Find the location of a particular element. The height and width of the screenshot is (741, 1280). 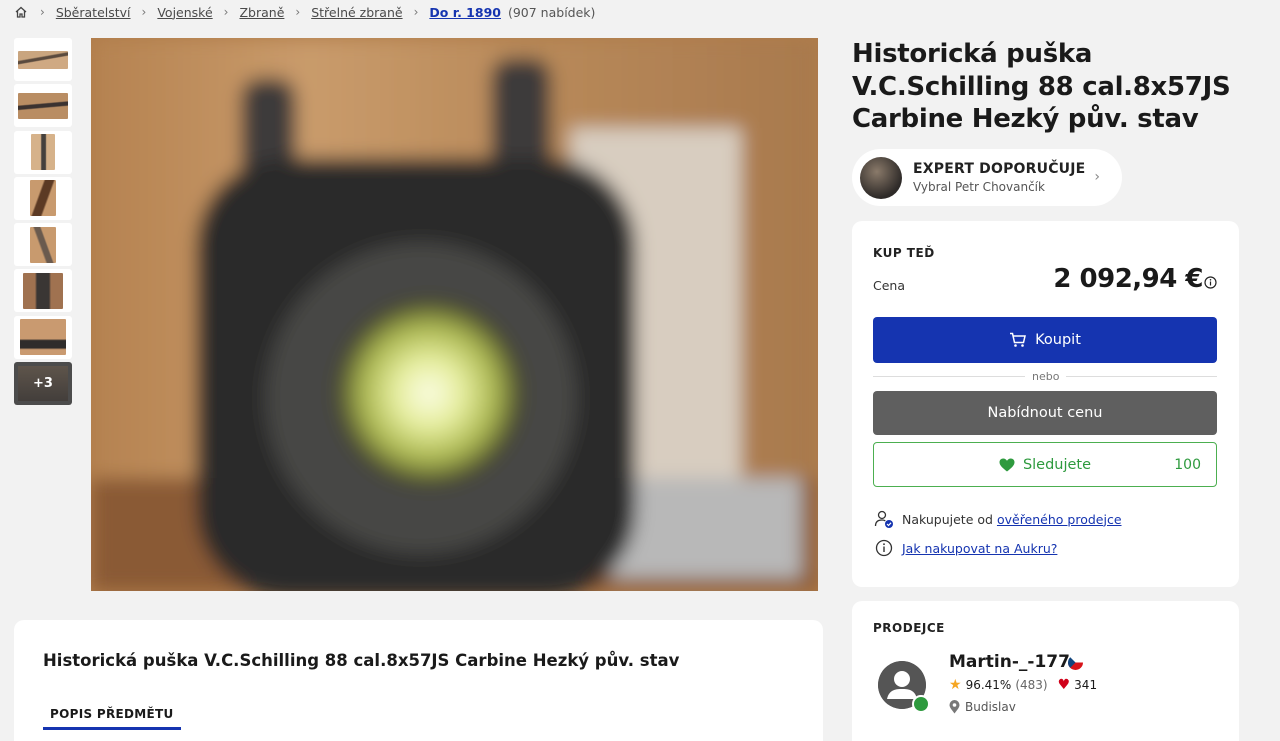

thumbnail-strip: +3 is located at coordinates (43, 223).